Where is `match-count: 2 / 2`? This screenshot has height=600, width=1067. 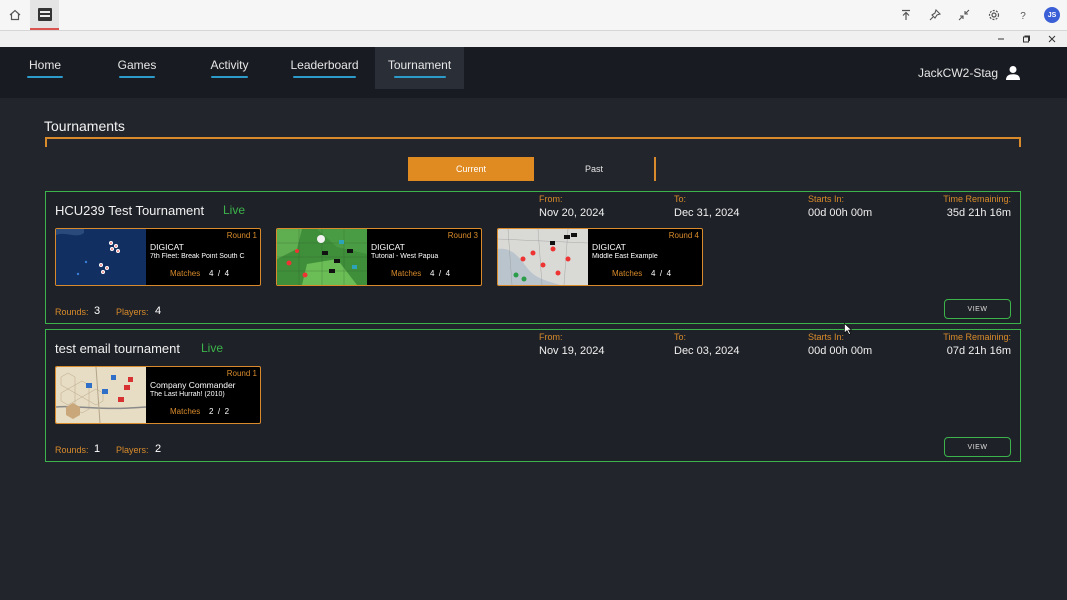
match-count: 2 / 2 is located at coordinates (219, 411).